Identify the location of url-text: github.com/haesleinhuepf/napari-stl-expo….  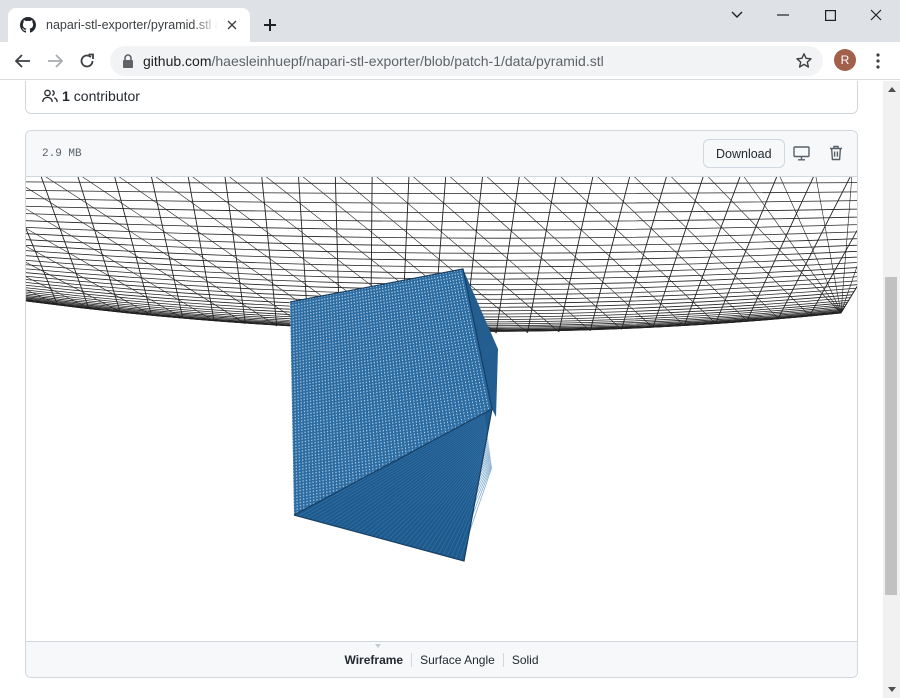
(373, 61).